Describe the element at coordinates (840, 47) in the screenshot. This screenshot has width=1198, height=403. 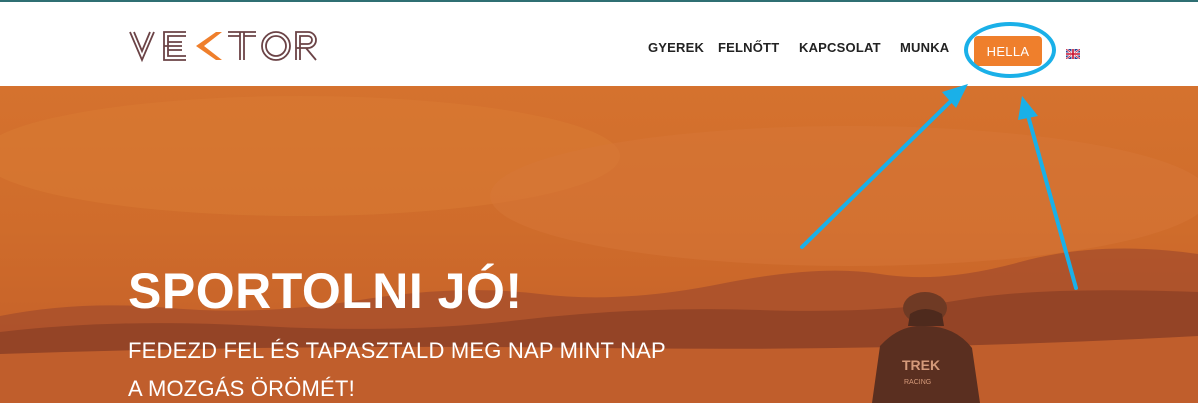
I see `nav-item-kapcsolat: KAPCSOLAT` at that location.